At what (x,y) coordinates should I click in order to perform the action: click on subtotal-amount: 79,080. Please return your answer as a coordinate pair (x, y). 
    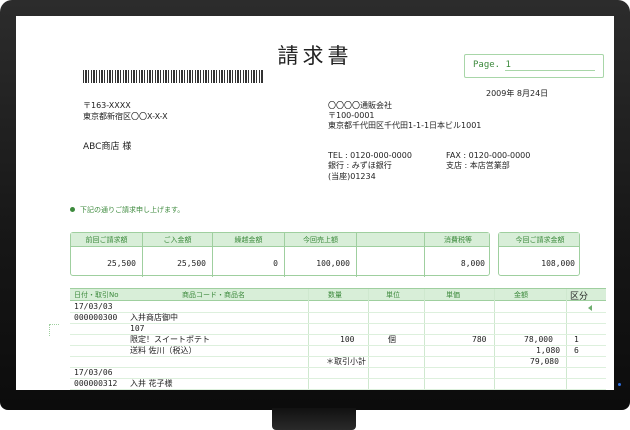
    Looking at the image, I should click on (544, 361).